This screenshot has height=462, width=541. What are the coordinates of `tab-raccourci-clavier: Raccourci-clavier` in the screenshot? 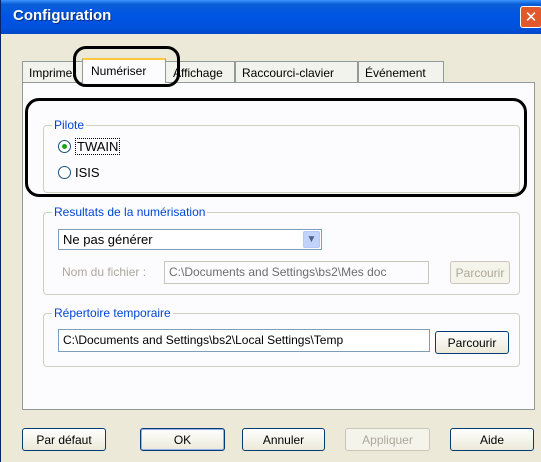 It's located at (296, 71).